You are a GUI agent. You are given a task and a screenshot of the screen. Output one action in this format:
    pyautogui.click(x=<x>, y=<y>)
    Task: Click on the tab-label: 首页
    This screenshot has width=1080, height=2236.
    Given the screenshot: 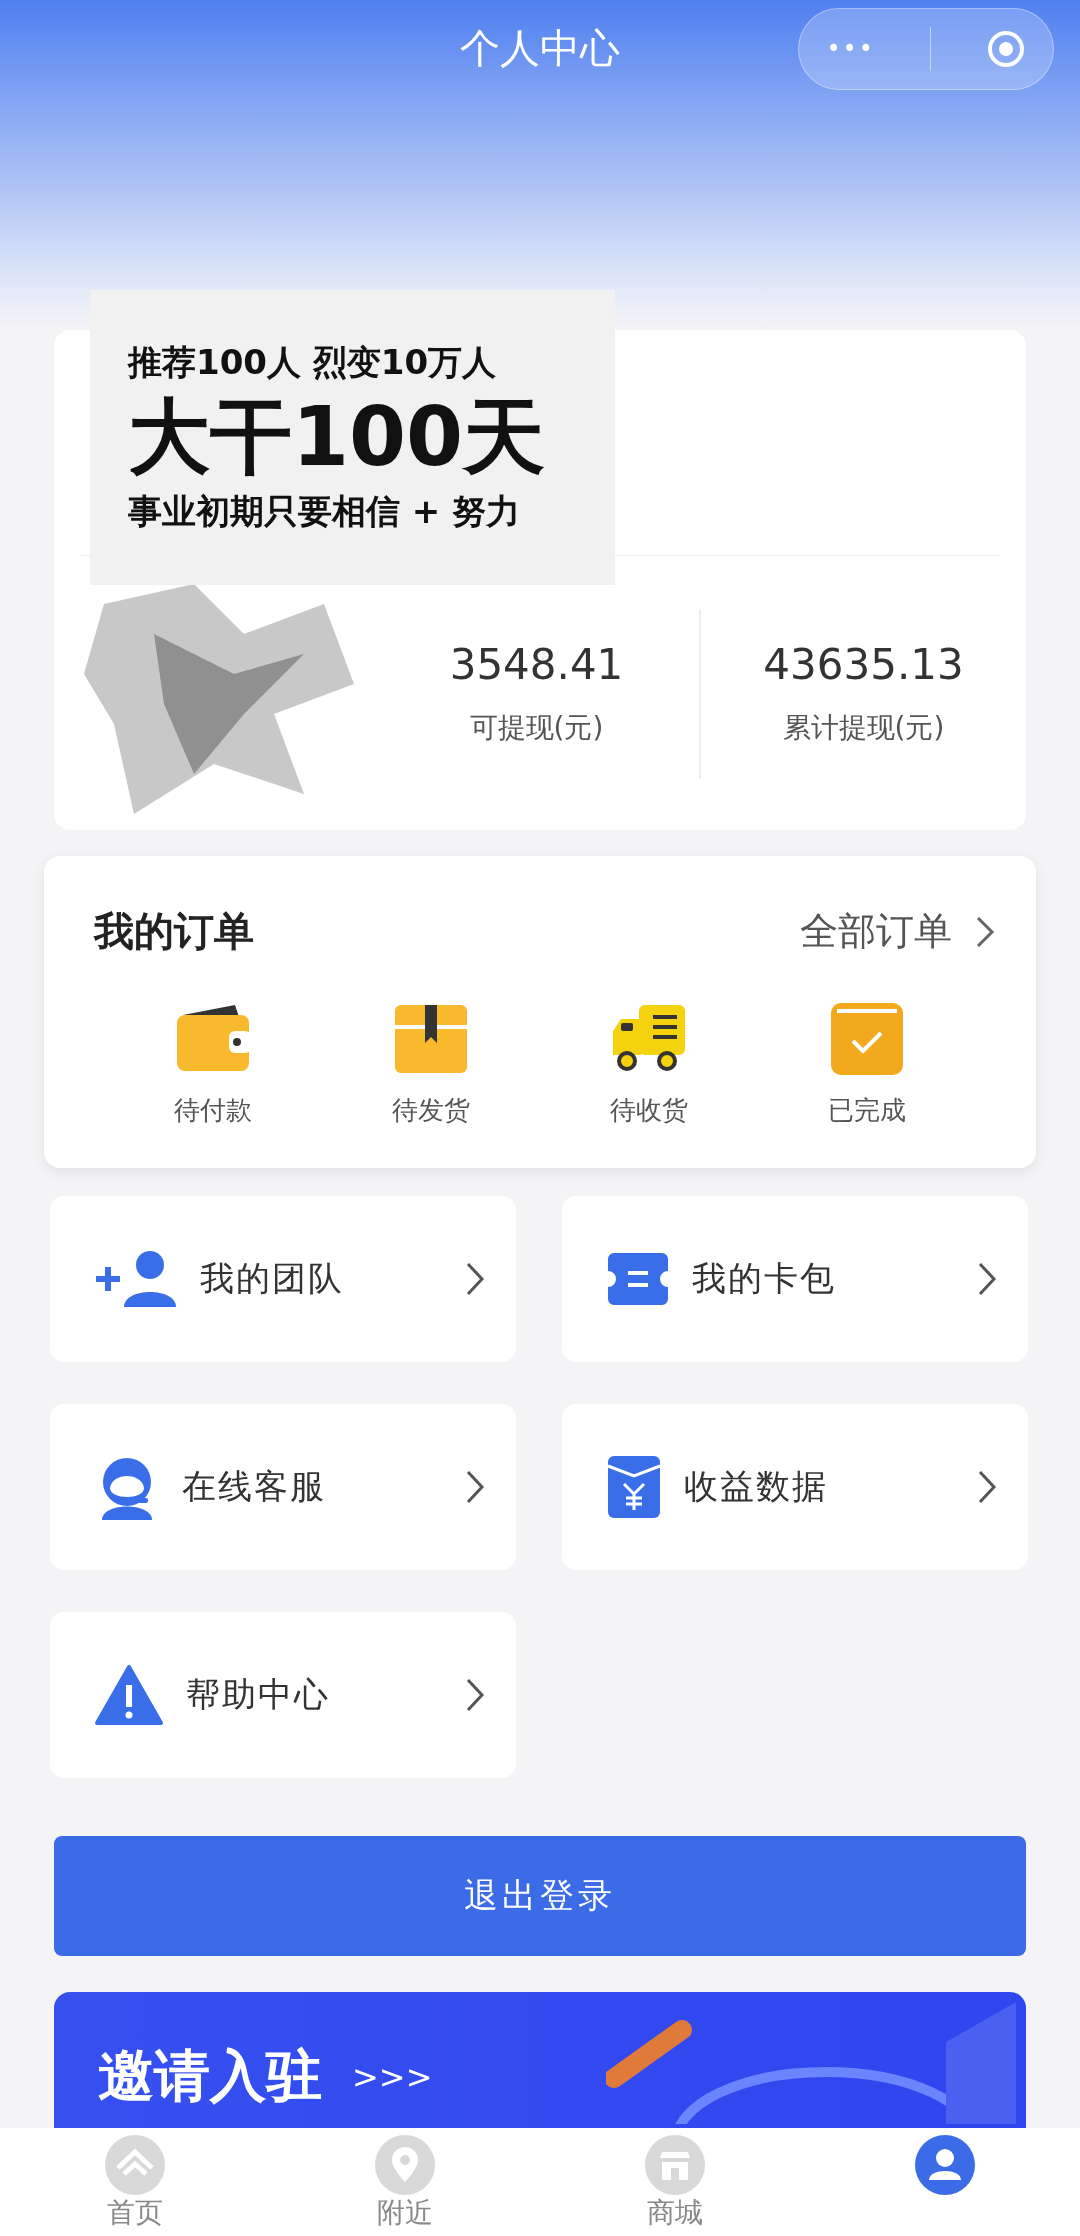 What is the action you would take?
    pyautogui.click(x=135, y=2213)
    